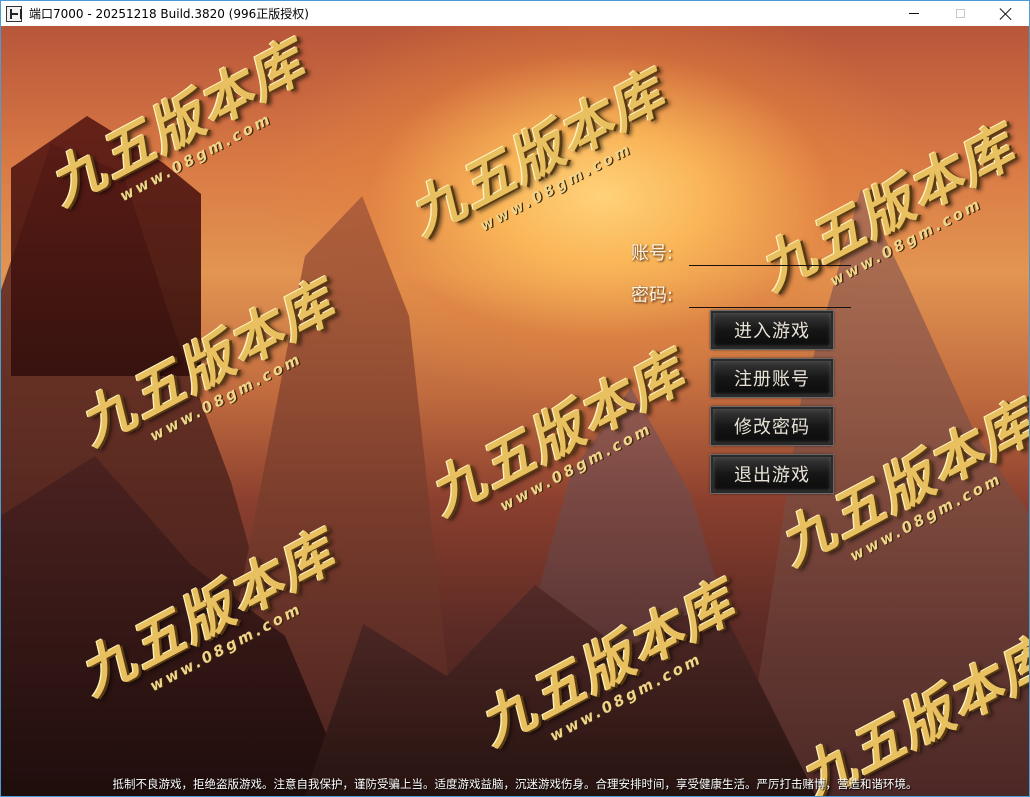  What do you see at coordinates (772, 330) in the screenshot?
I see `enter-game-button: 进入游戏` at bounding box center [772, 330].